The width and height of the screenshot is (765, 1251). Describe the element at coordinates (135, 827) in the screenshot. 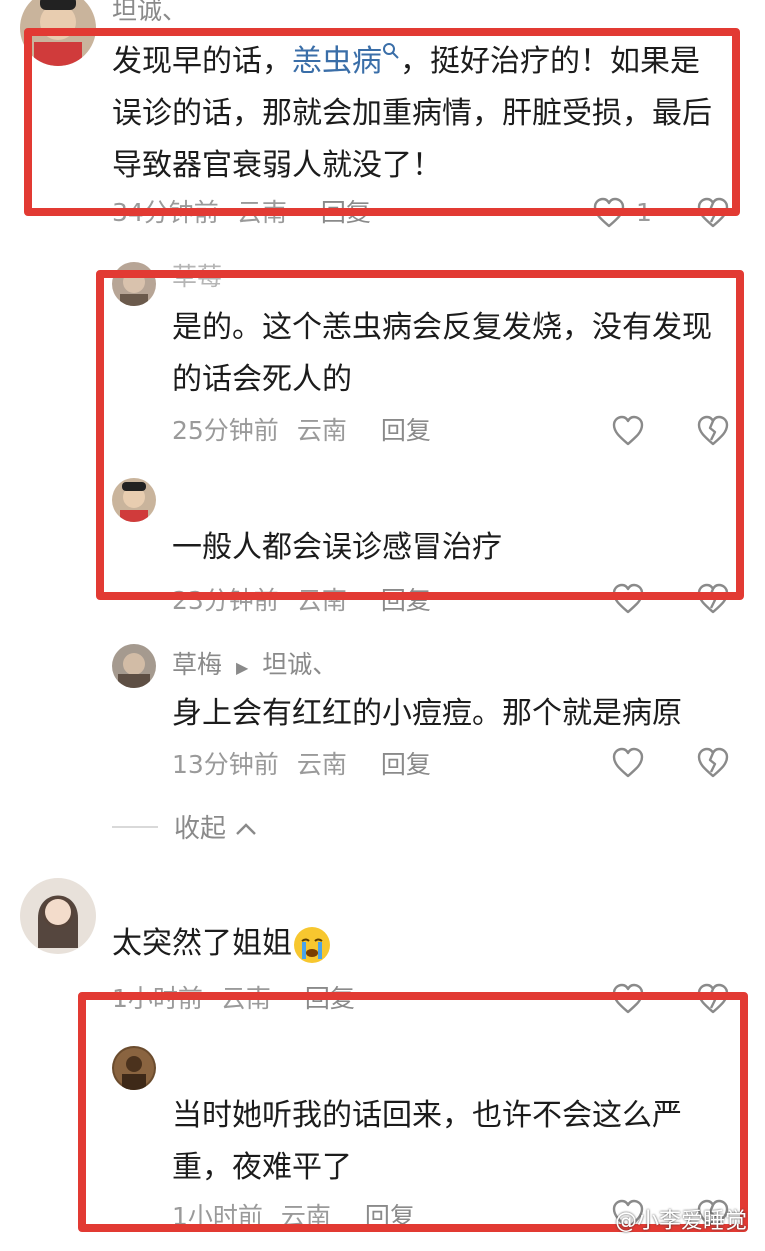

I see `divider` at that location.